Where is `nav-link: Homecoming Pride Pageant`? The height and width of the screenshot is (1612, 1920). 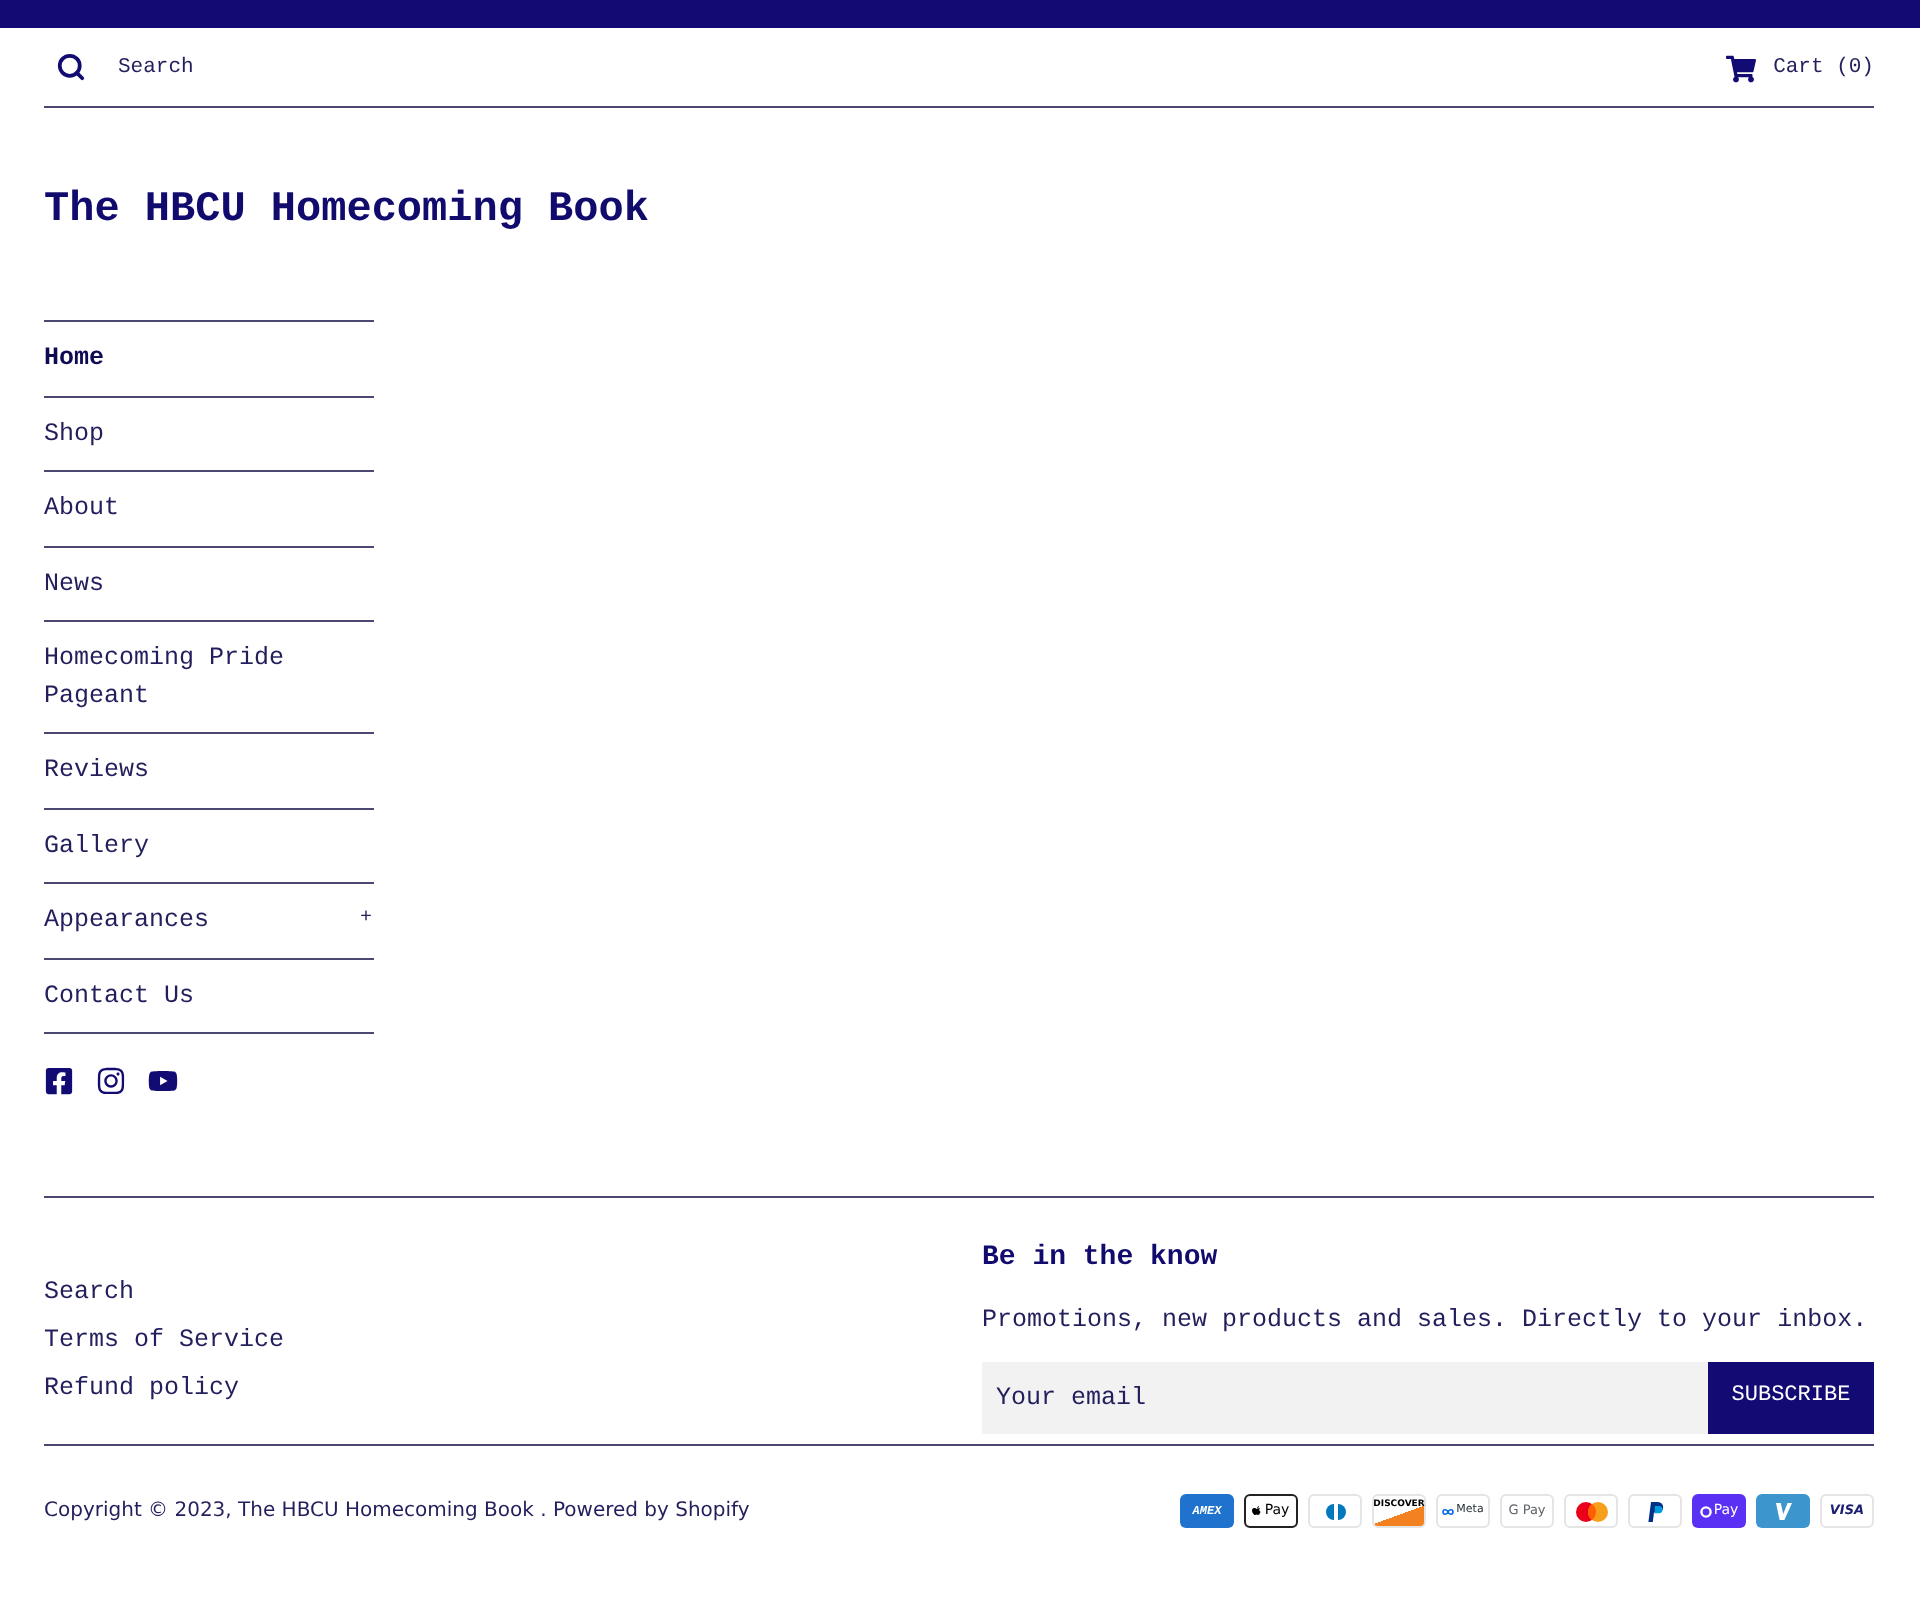 nav-link: Homecoming Pride Pageant is located at coordinates (174, 677).